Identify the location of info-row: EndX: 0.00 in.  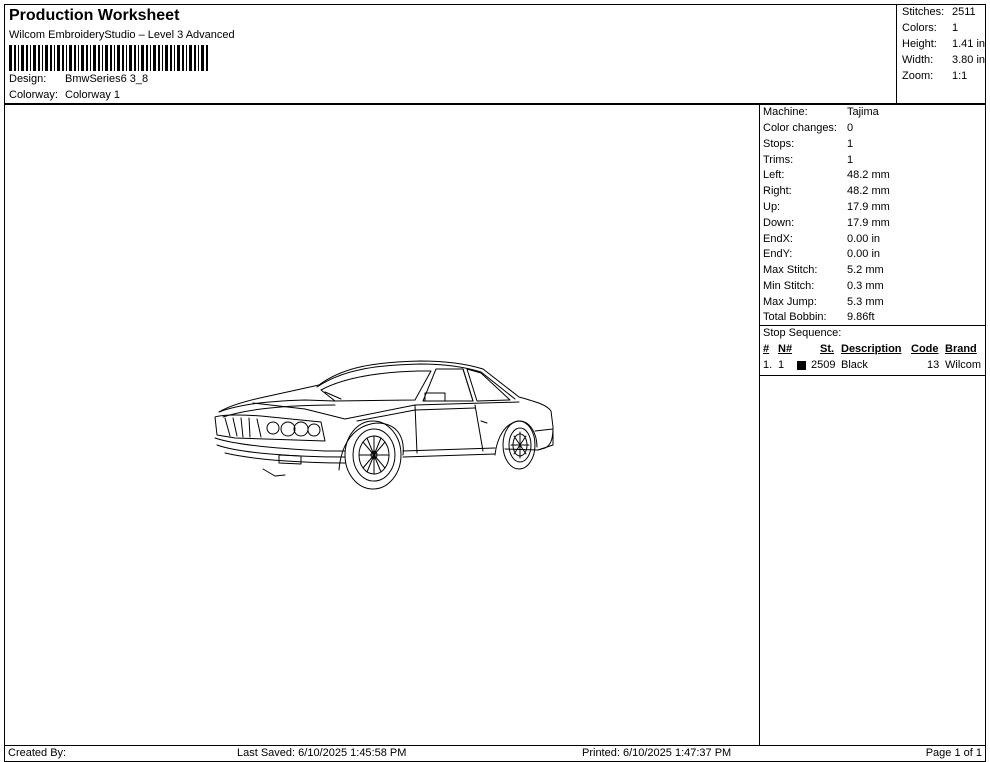
(821, 239).